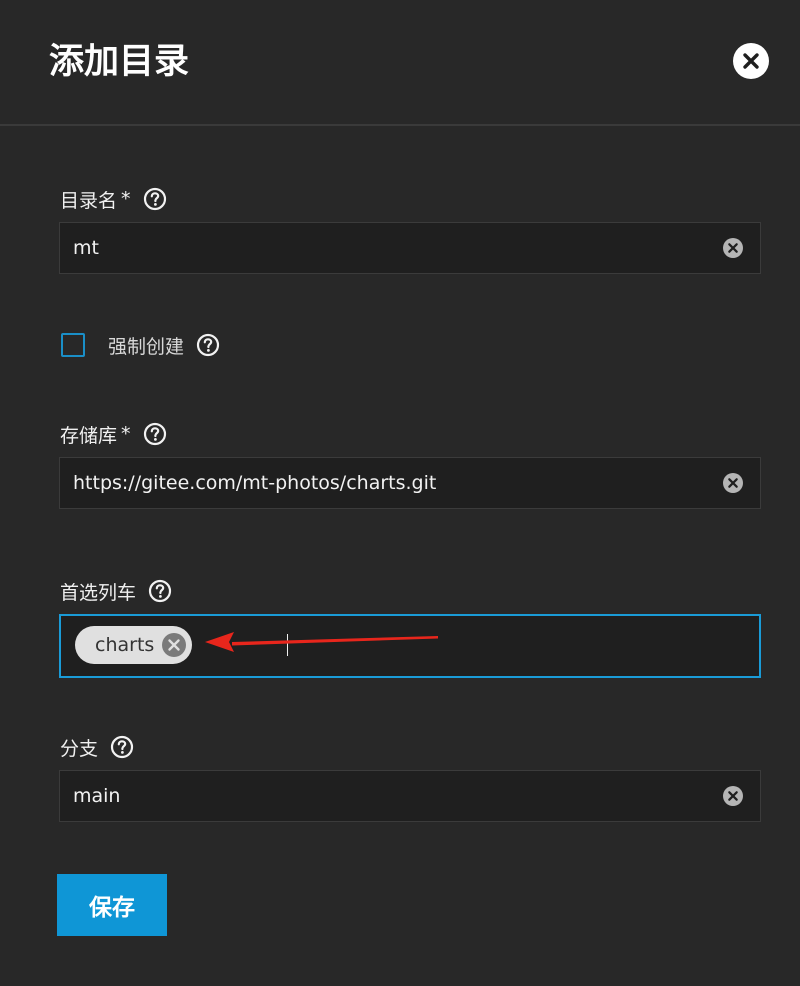  Describe the element at coordinates (89, 200) in the screenshot. I see `catalog-name-label: 目录名` at that location.